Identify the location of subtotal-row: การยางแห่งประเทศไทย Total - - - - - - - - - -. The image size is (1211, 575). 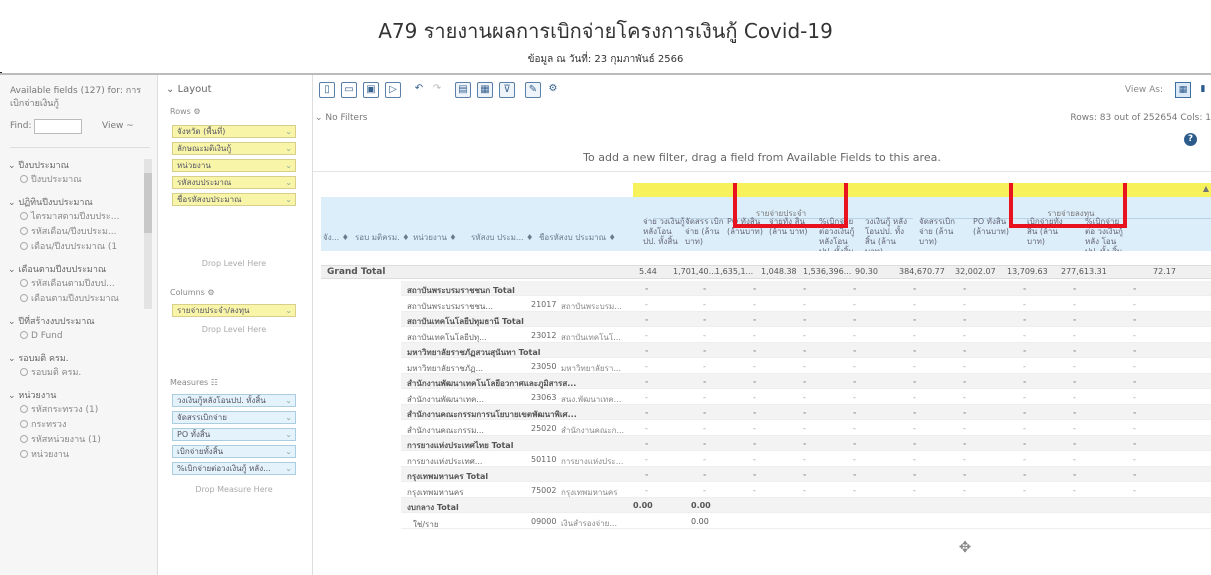
(806, 443).